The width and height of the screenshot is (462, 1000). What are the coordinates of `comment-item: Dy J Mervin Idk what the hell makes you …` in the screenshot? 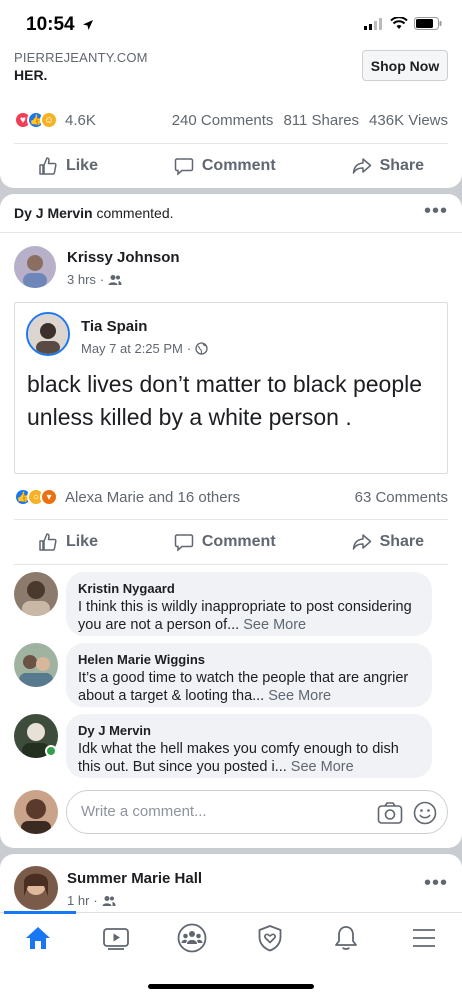 It's located at (223, 747).